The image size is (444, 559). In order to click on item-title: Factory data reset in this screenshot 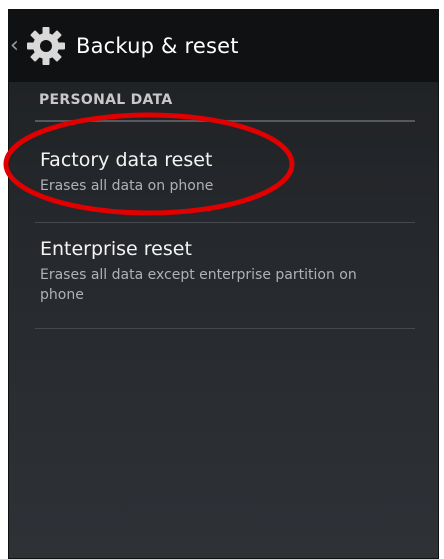, I will do `click(126, 160)`.